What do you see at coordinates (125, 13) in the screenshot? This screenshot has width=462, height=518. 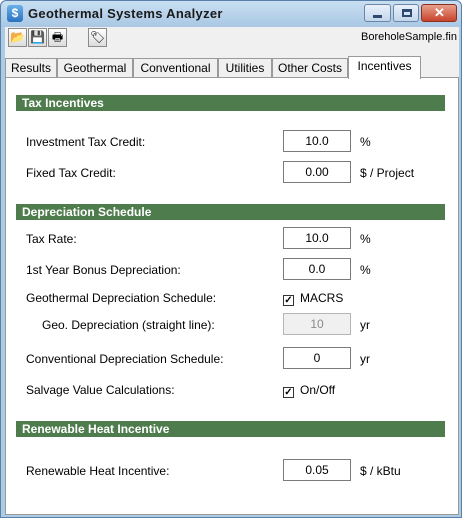 I see `window-title: Geothermal Systems Analyzer` at bounding box center [125, 13].